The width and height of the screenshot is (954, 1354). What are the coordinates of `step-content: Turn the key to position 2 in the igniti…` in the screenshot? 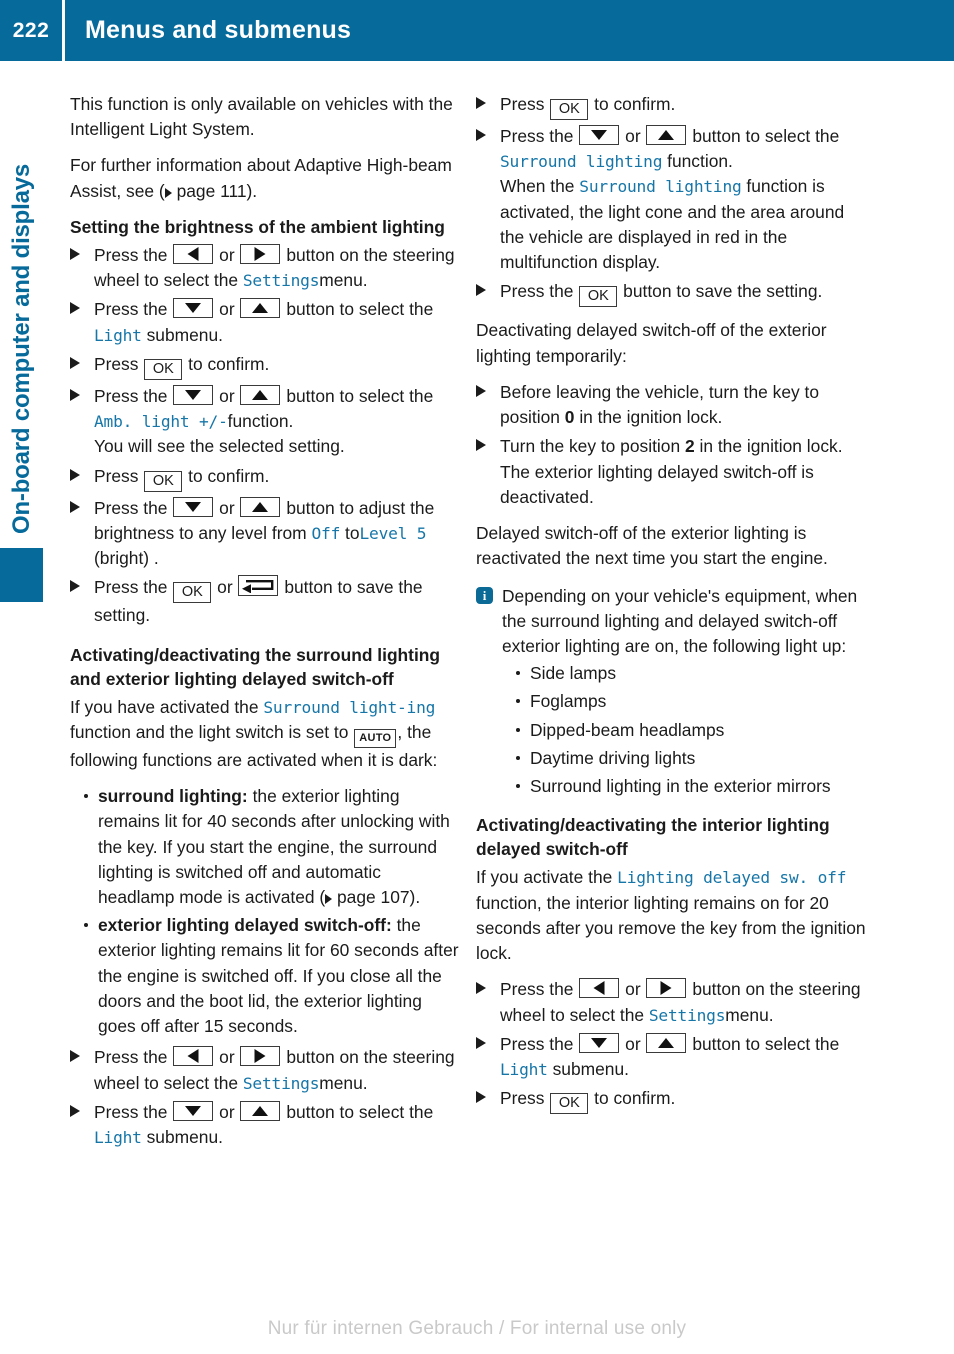 It's located at (684, 472).